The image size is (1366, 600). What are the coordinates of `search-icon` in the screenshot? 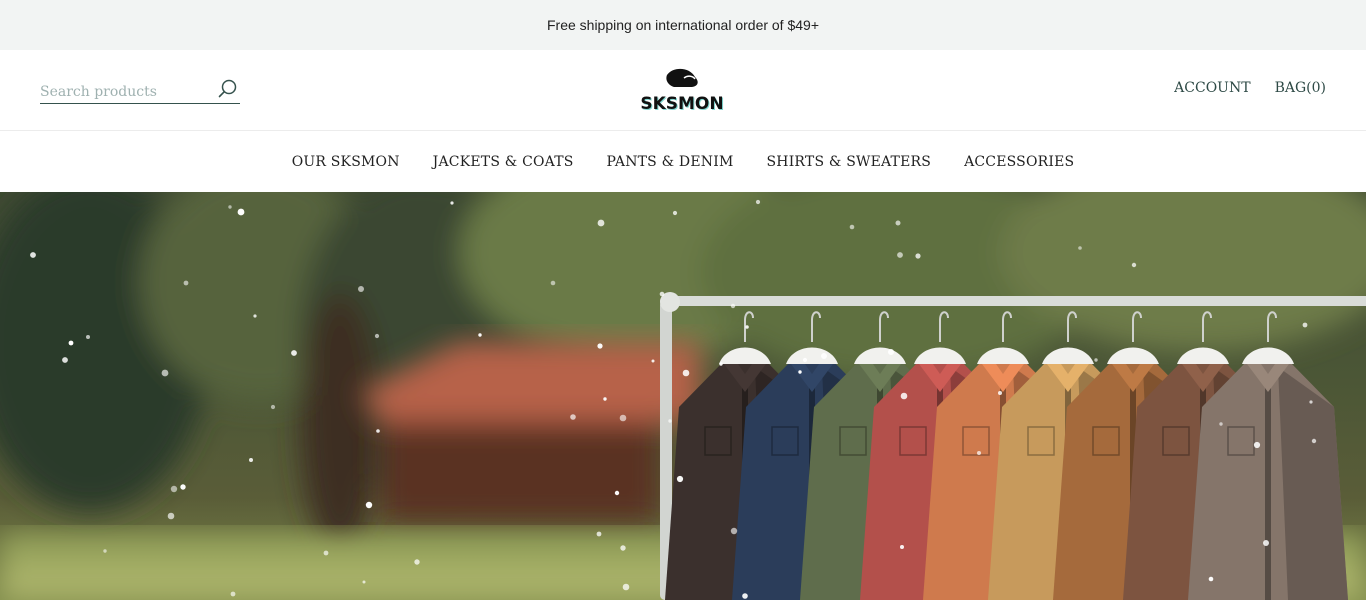 It's located at (228, 89).